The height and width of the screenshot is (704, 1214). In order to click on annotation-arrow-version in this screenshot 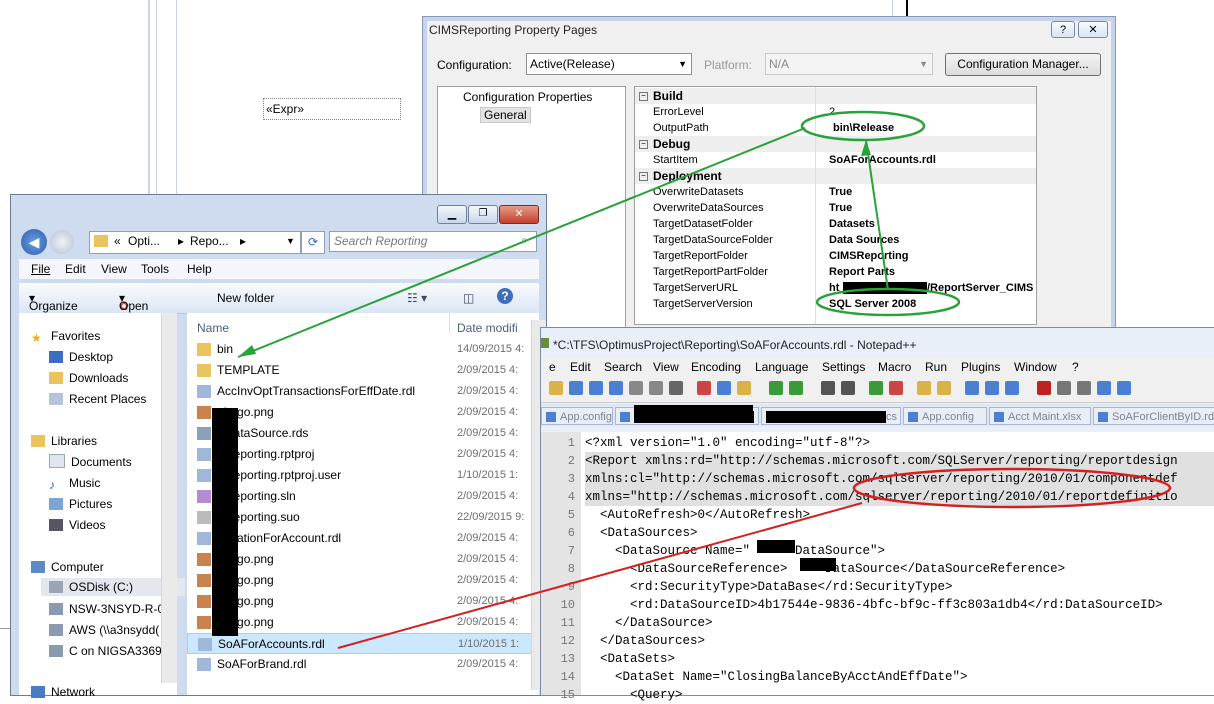, I will do `click(877, 215)`.